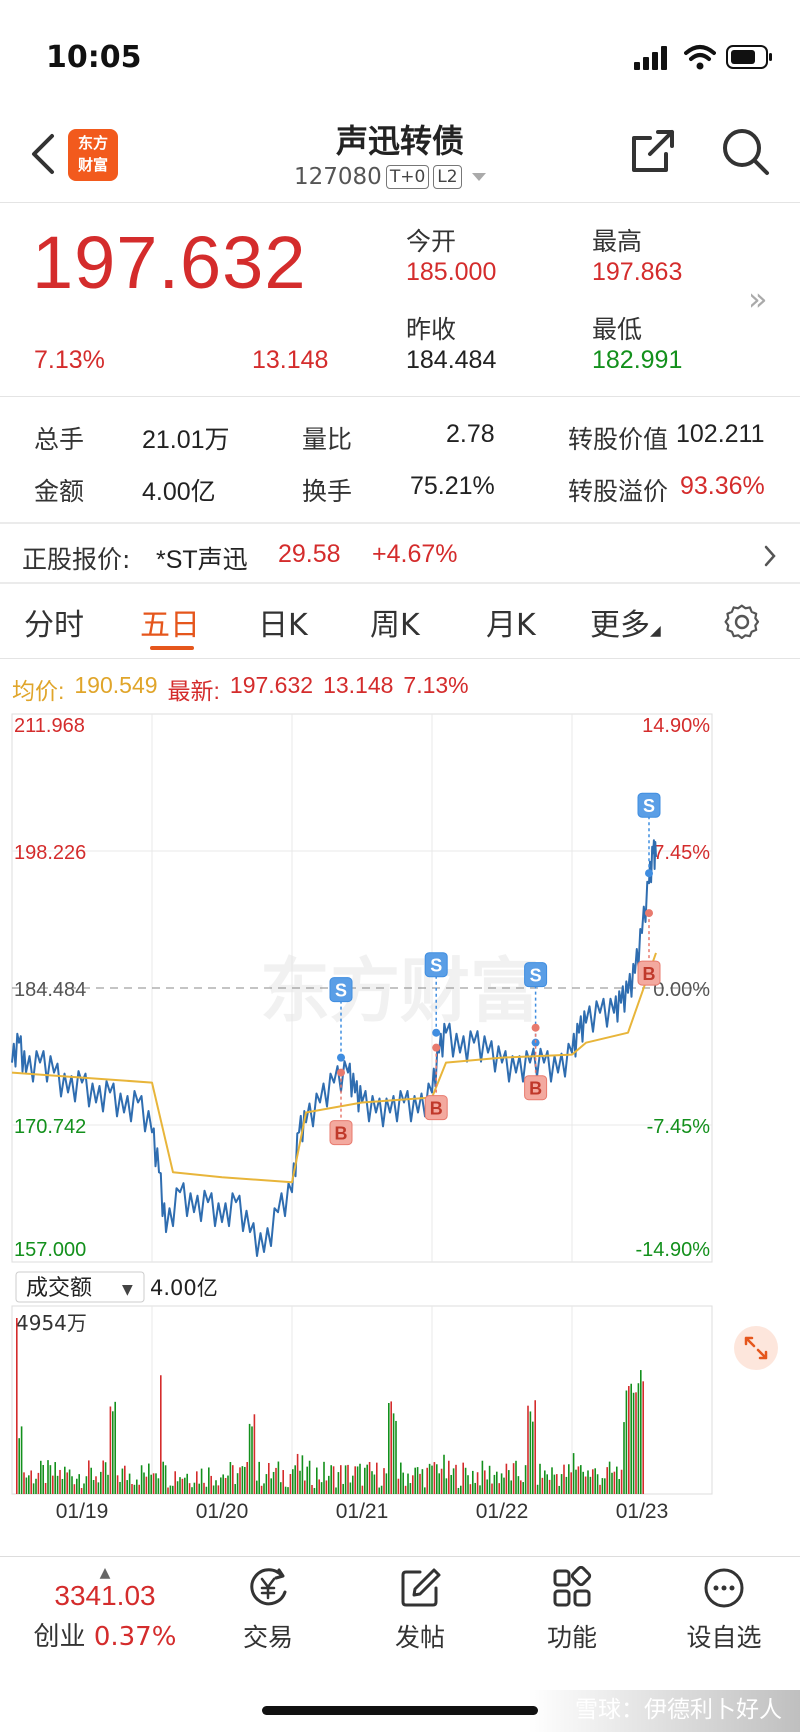 The image size is (800, 1732). What do you see at coordinates (700, 57) in the screenshot?
I see `wifi-icon` at bounding box center [700, 57].